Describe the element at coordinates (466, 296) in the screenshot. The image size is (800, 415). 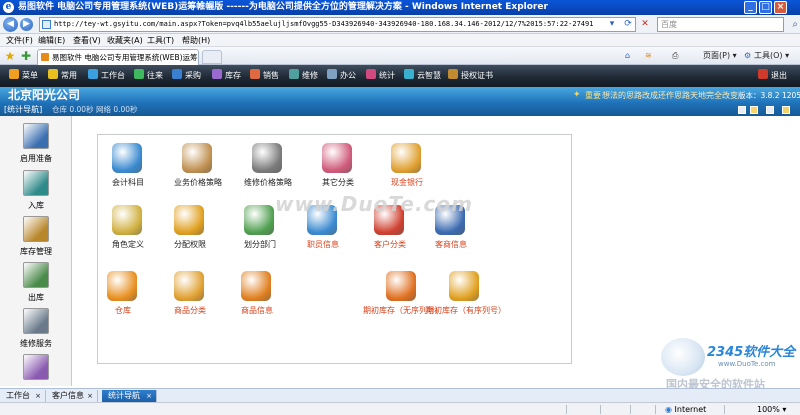
I see `tile-opening-stock-serial: 期初库存（有序列号）` at that location.